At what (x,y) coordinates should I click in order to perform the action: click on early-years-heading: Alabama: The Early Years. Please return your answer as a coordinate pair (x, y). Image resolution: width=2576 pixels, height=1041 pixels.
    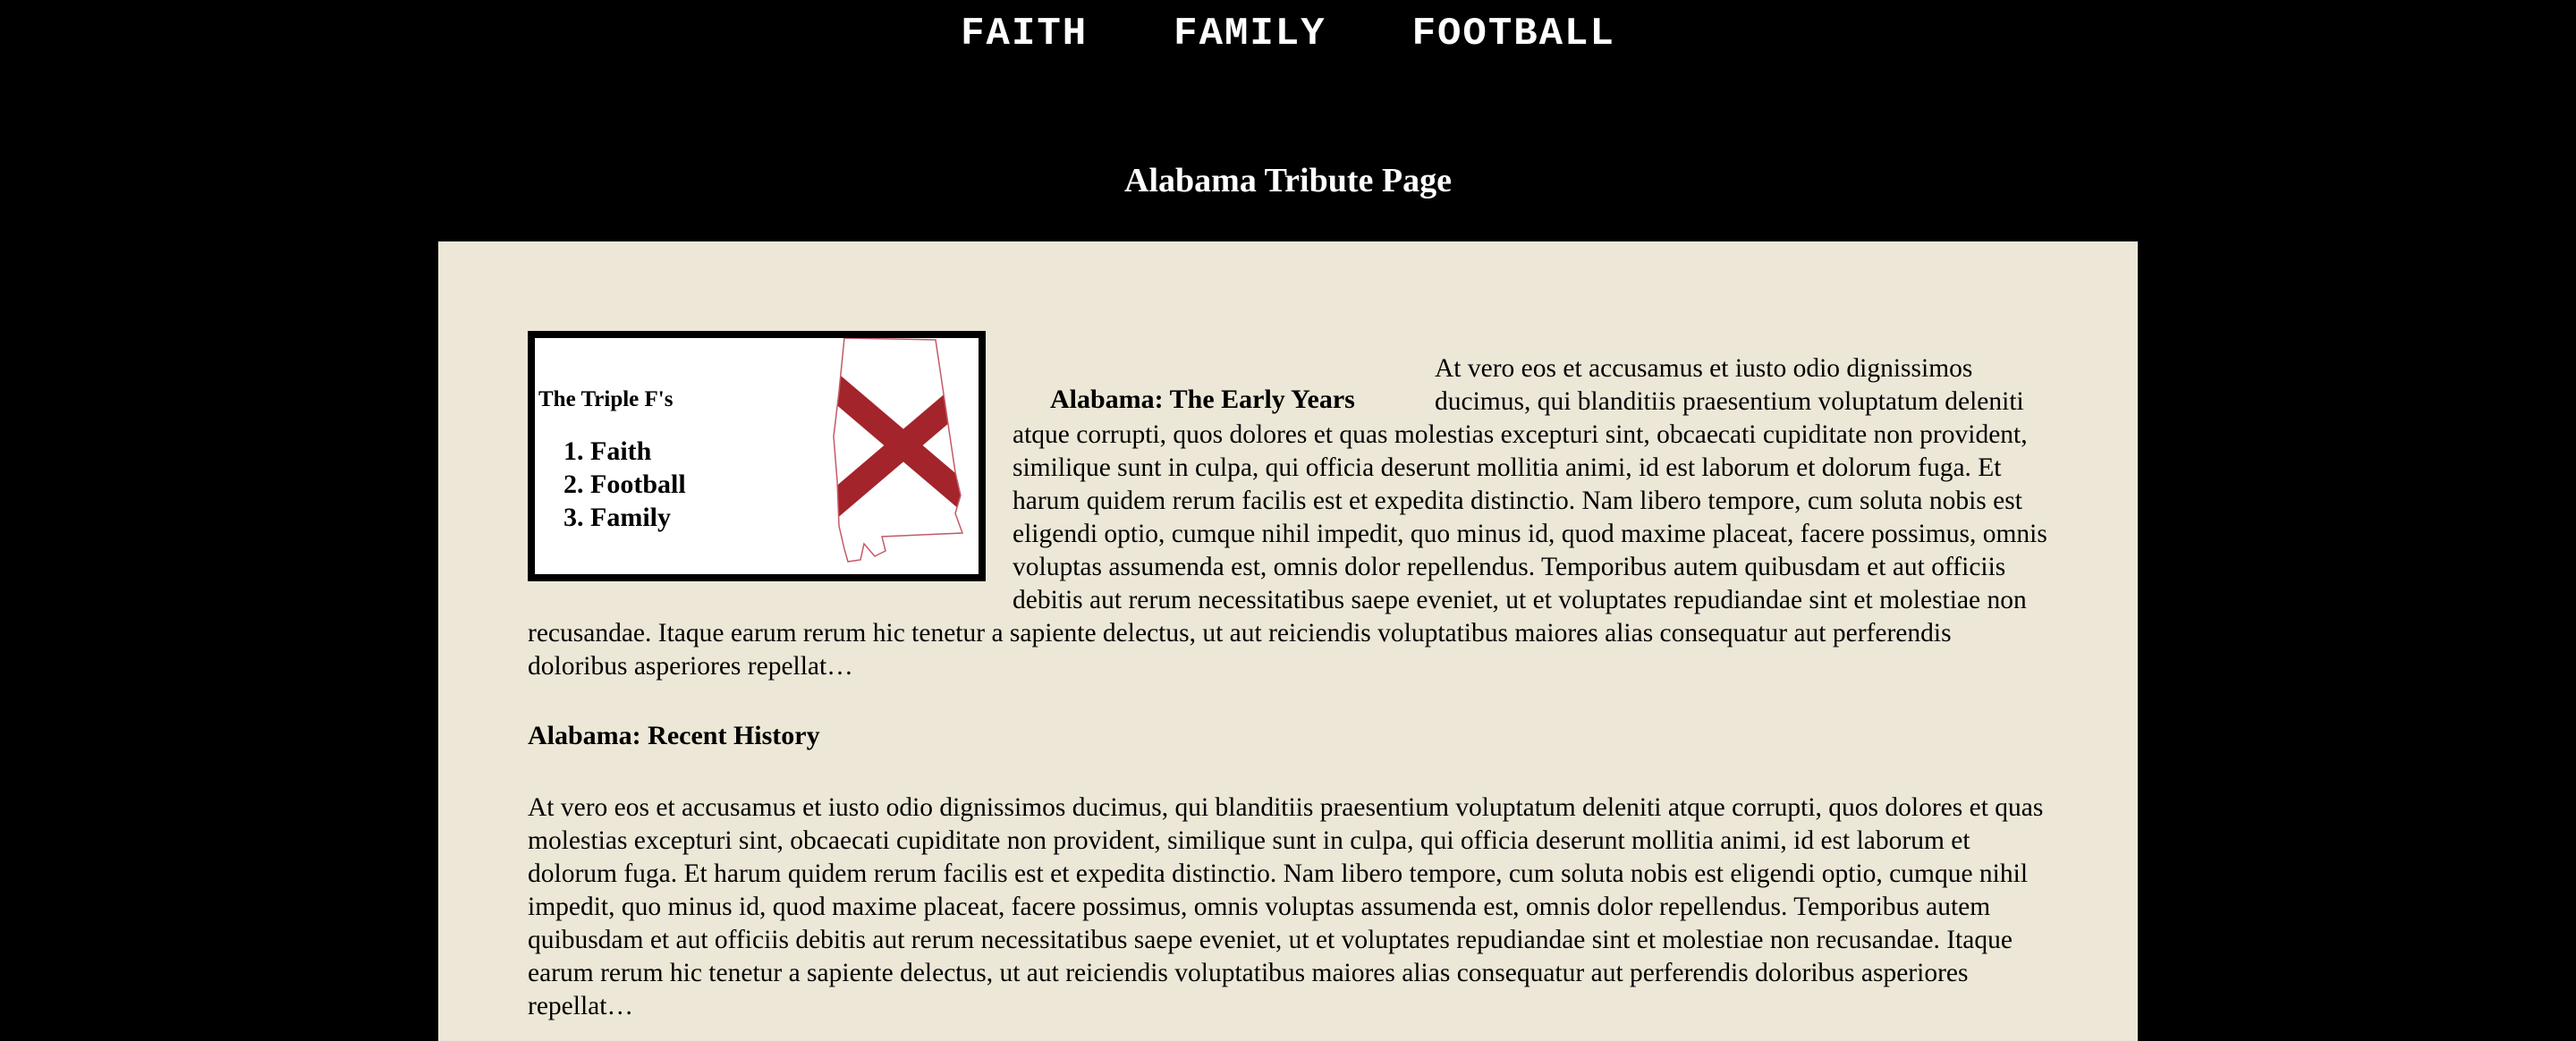
    Looking at the image, I should click on (1202, 400).